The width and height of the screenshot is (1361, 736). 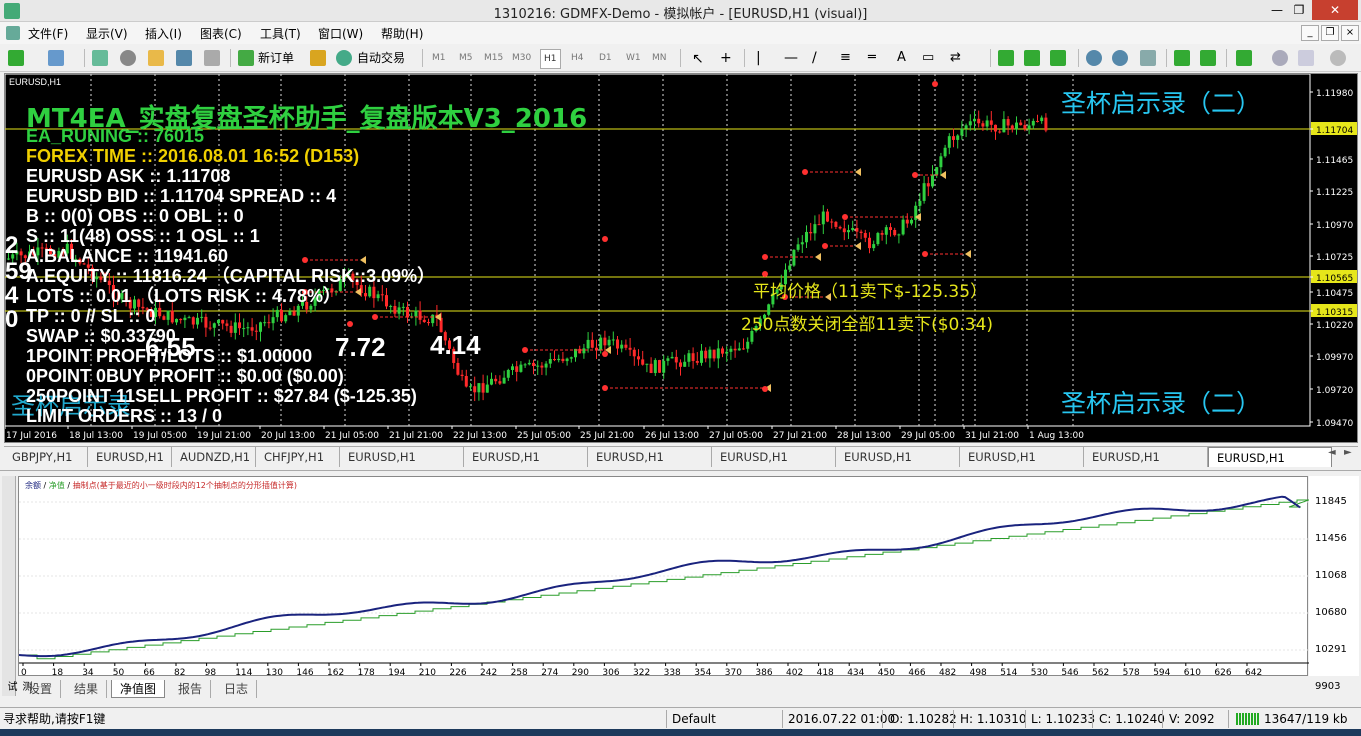 I want to click on fibonacci-icon: ═, so click(x=872, y=57).